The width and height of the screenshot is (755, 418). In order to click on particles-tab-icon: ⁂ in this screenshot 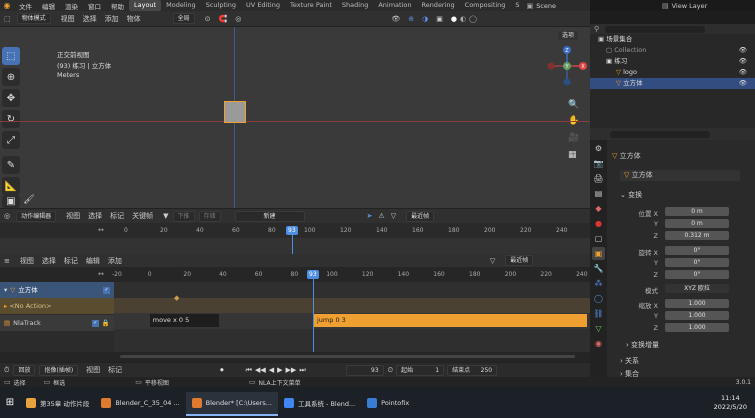, I will do `click(598, 283)`.